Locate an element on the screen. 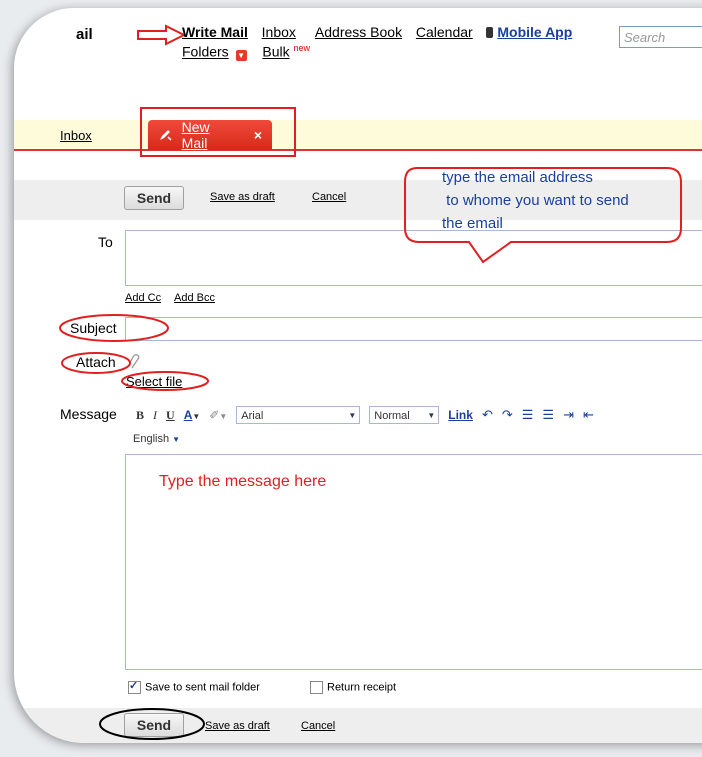 The image size is (702, 757). numbered-list-icon: ☰ is located at coordinates (548, 415).